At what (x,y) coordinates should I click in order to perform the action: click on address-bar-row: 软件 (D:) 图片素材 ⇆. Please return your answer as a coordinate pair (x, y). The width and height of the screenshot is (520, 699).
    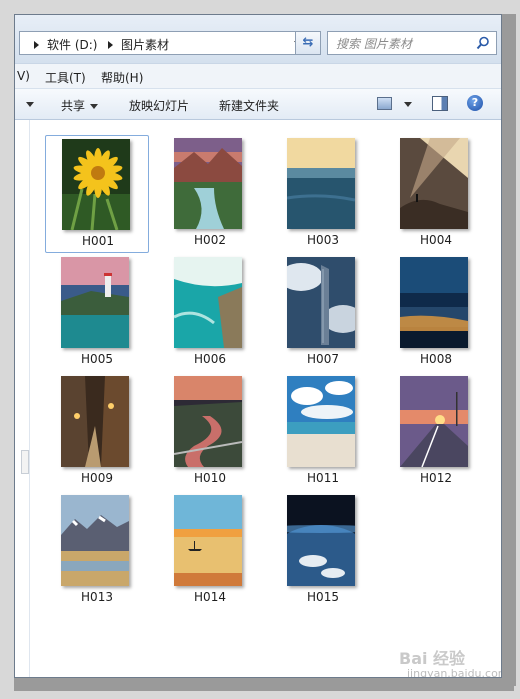
    Looking at the image, I should click on (258, 39).